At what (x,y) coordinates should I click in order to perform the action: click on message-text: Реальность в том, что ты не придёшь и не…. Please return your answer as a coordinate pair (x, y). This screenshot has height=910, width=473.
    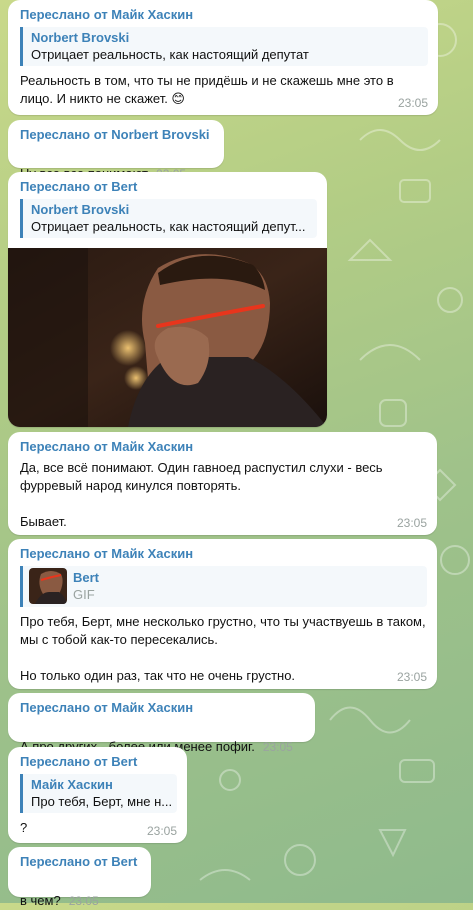
    Looking at the image, I should click on (207, 89).